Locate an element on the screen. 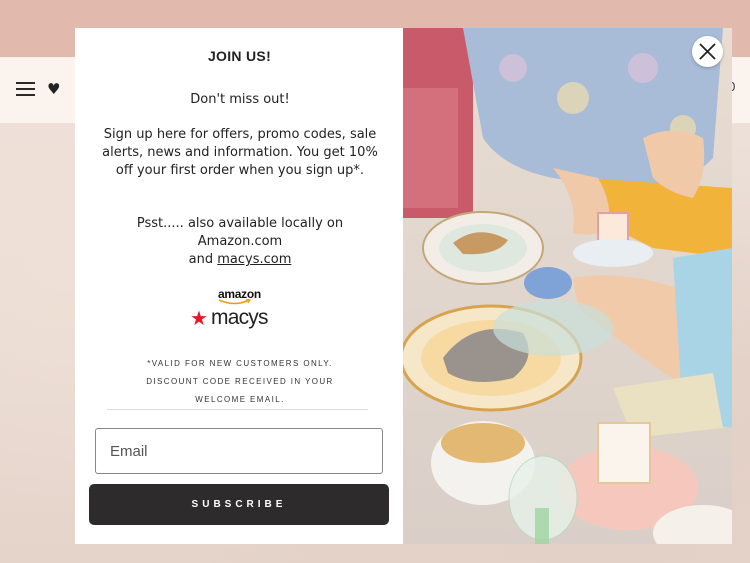  amazon-smile-icon is located at coordinates (234, 302).